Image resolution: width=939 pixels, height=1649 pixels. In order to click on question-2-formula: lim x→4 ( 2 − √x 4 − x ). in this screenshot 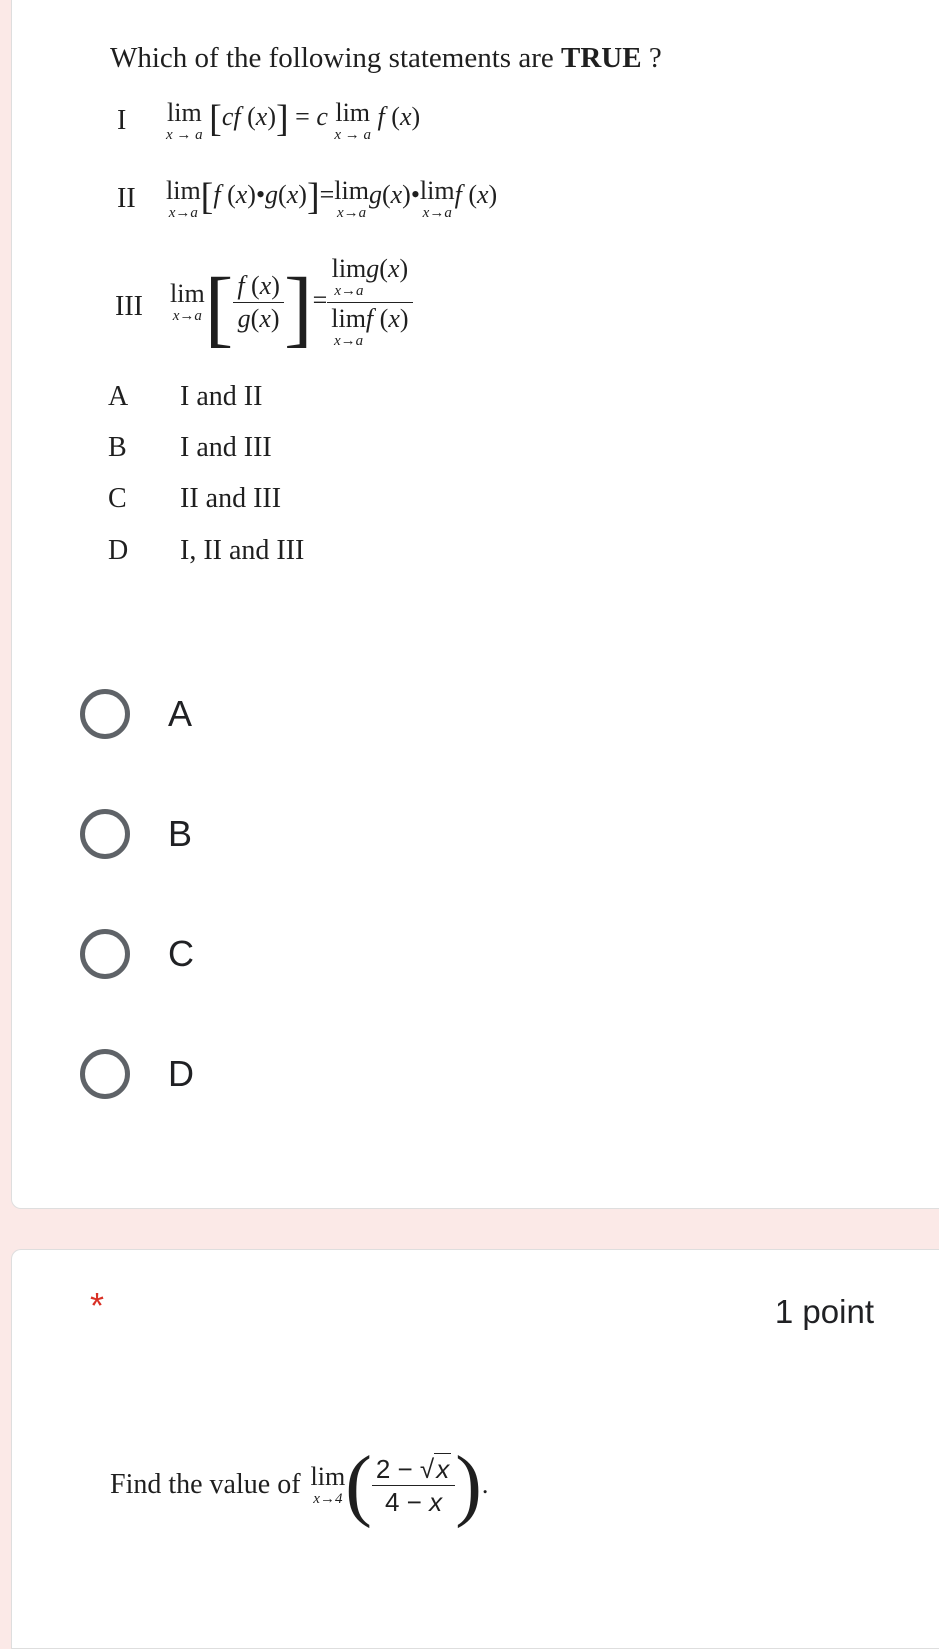, I will do `click(399, 1485)`.